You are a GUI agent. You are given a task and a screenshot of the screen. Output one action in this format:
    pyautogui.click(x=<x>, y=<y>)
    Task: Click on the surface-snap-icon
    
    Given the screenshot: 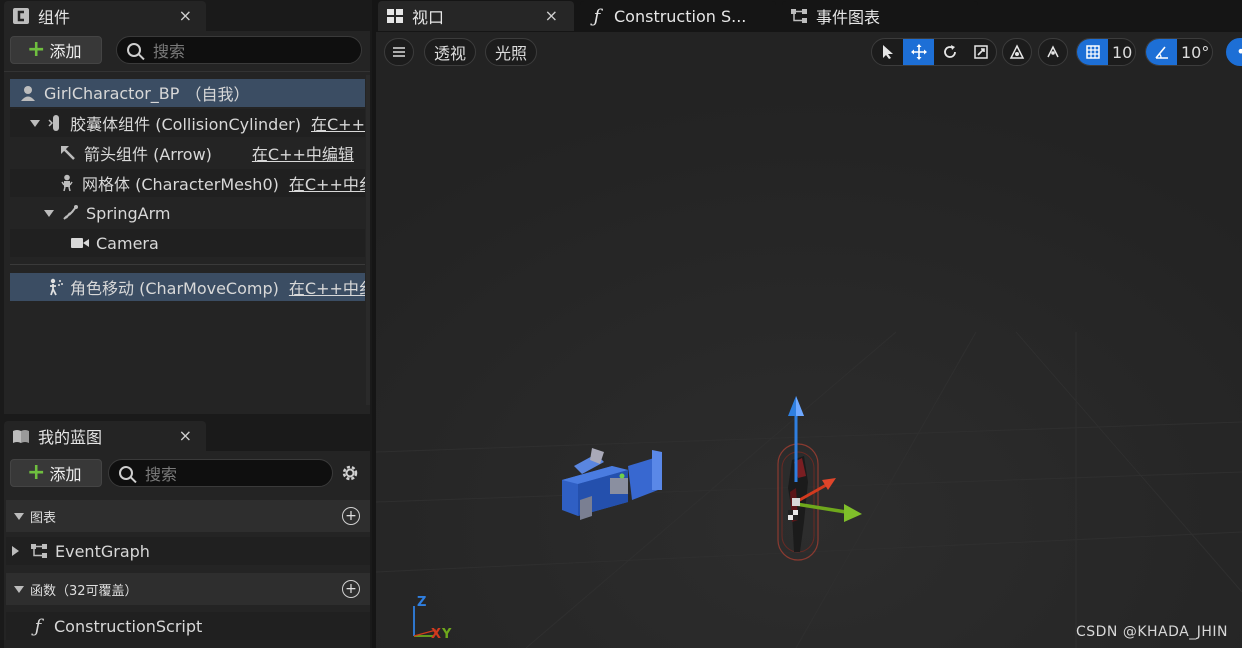 What is the action you would take?
    pyautogui.click(x=1053, y=52)
    